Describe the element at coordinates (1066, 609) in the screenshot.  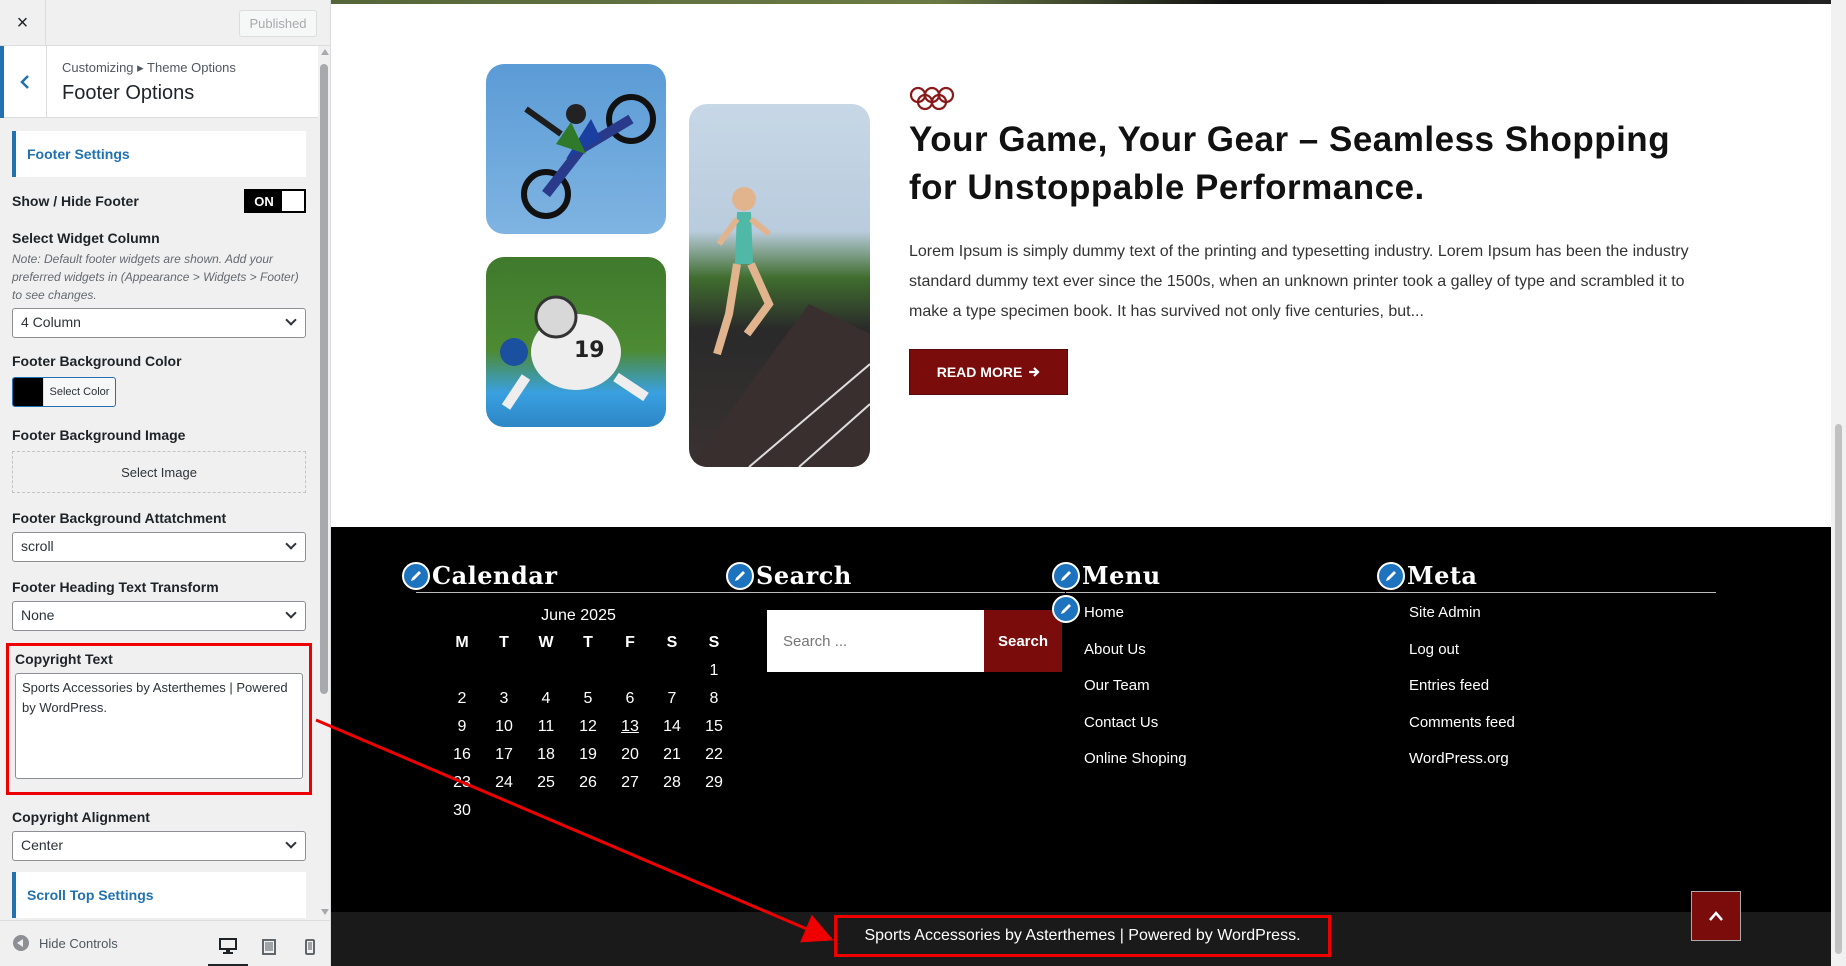
I see `edit-menu-pencil-icon` at that location.